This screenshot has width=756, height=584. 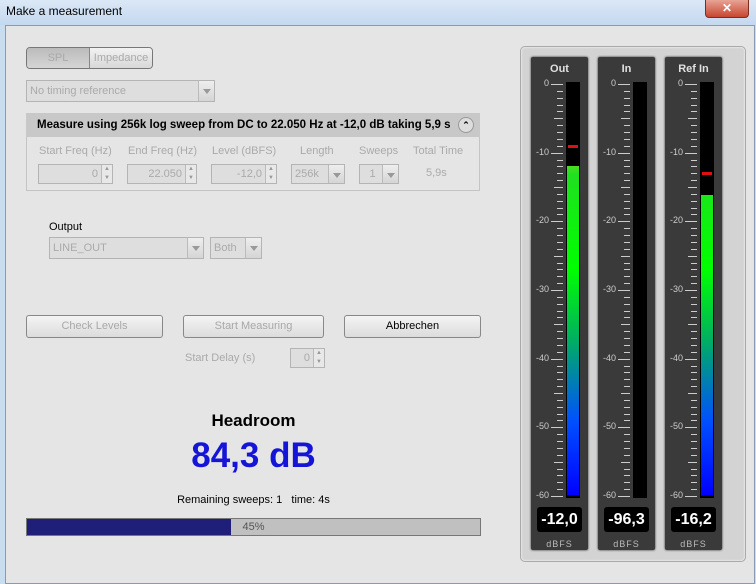 I want to click on output-device-select: LINE_OUT, so click(x=126, y=248).